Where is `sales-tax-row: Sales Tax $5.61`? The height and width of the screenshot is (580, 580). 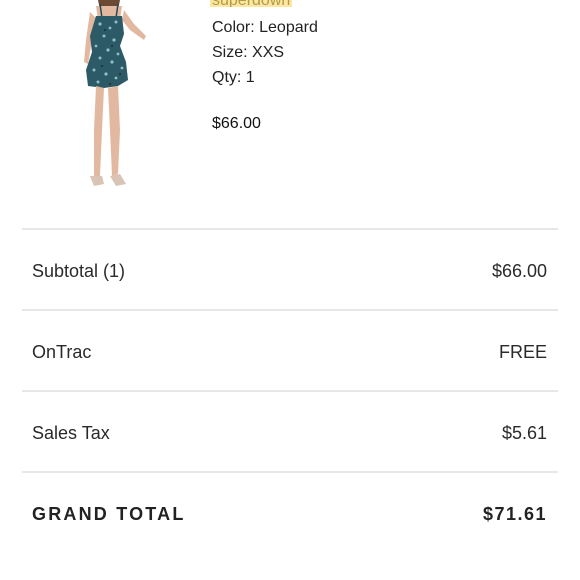
sales-tax-row: Sales Tax $5.61 is located at coordinates (290, 430).